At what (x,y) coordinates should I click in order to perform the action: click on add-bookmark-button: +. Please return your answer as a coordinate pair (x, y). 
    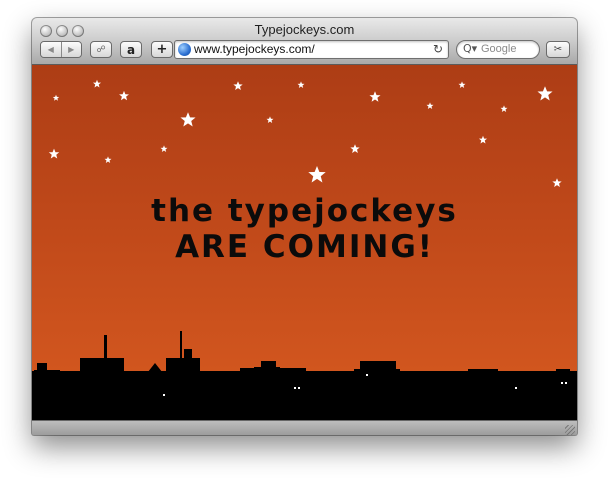
    Looking at the image, I should click on (162, 49).